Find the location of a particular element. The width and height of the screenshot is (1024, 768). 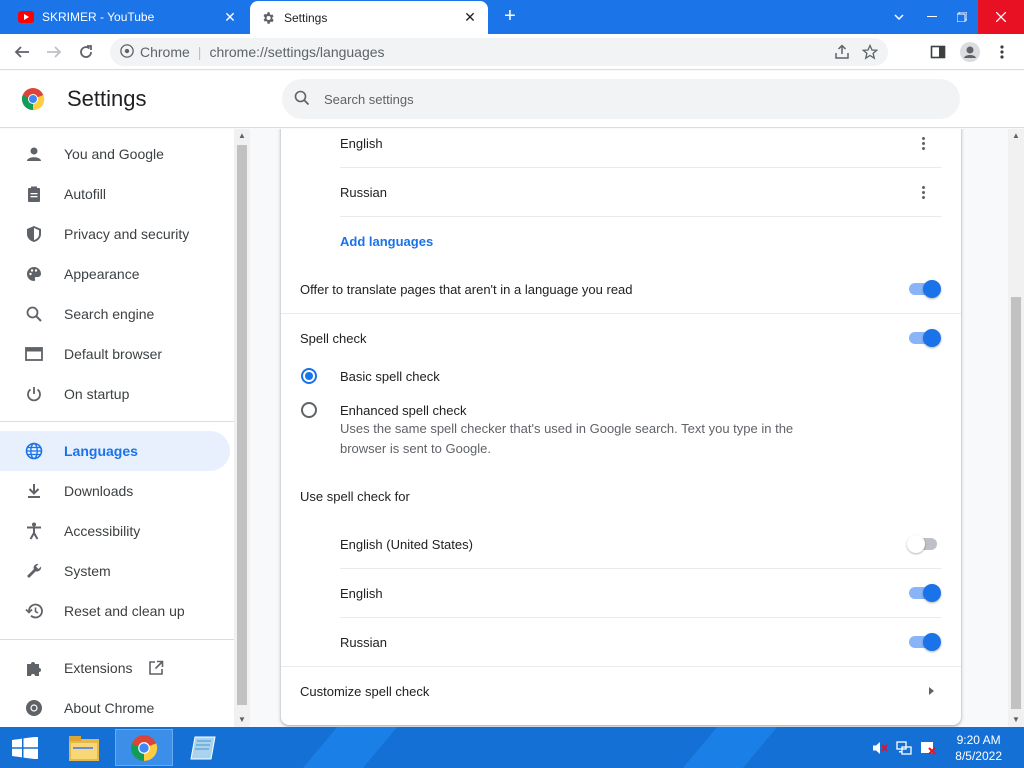

sidebar-item-system: System is located at coordinates (115, 571).